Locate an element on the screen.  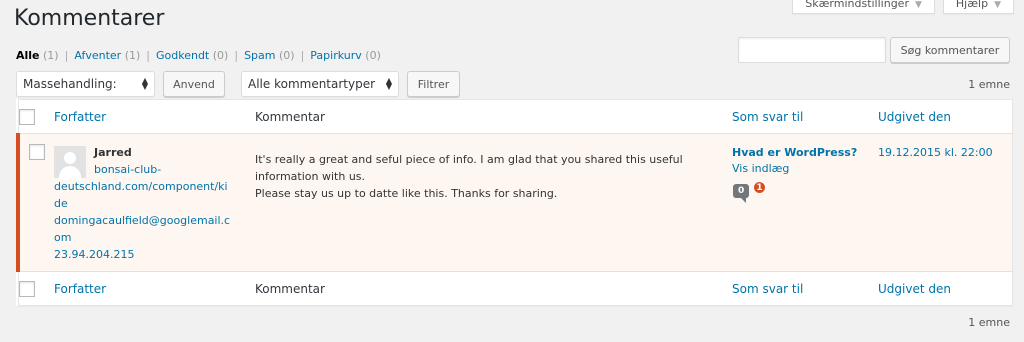
select-all-cell-footer is located at coordinates (36, 288).